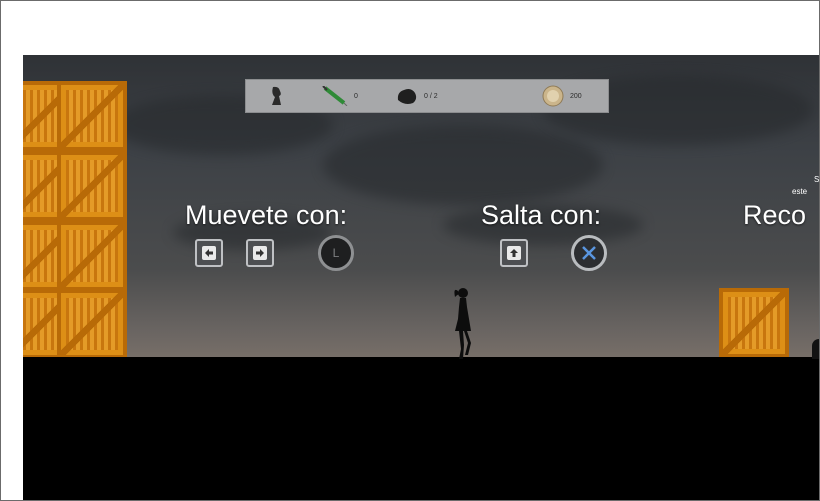  What do you see at coordinates (356, 96) in the screenshot?
I see `syringe-count: 0` at bounding box center [356, 96].